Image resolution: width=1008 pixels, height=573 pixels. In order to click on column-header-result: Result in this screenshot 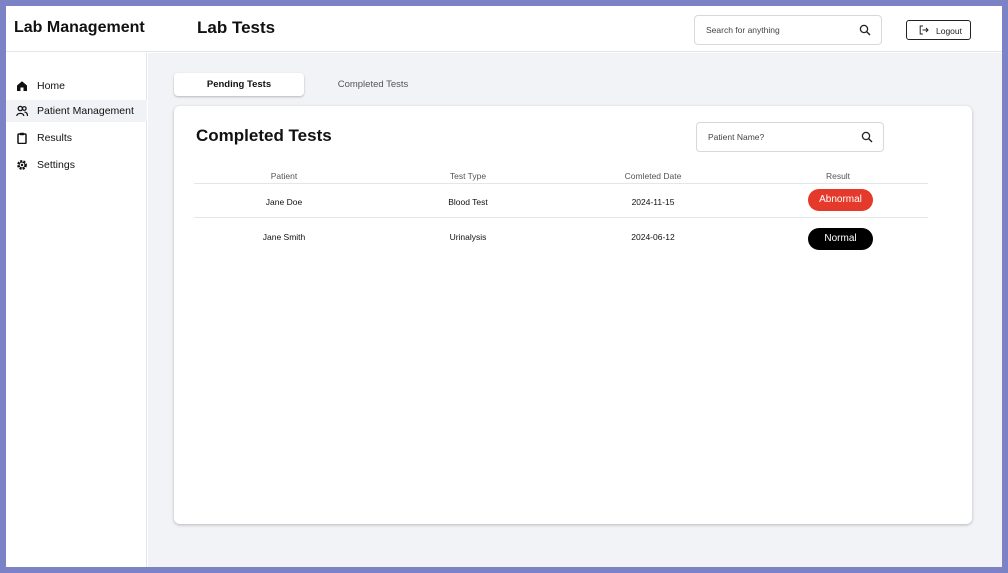, I will do `click(838, 176)`.